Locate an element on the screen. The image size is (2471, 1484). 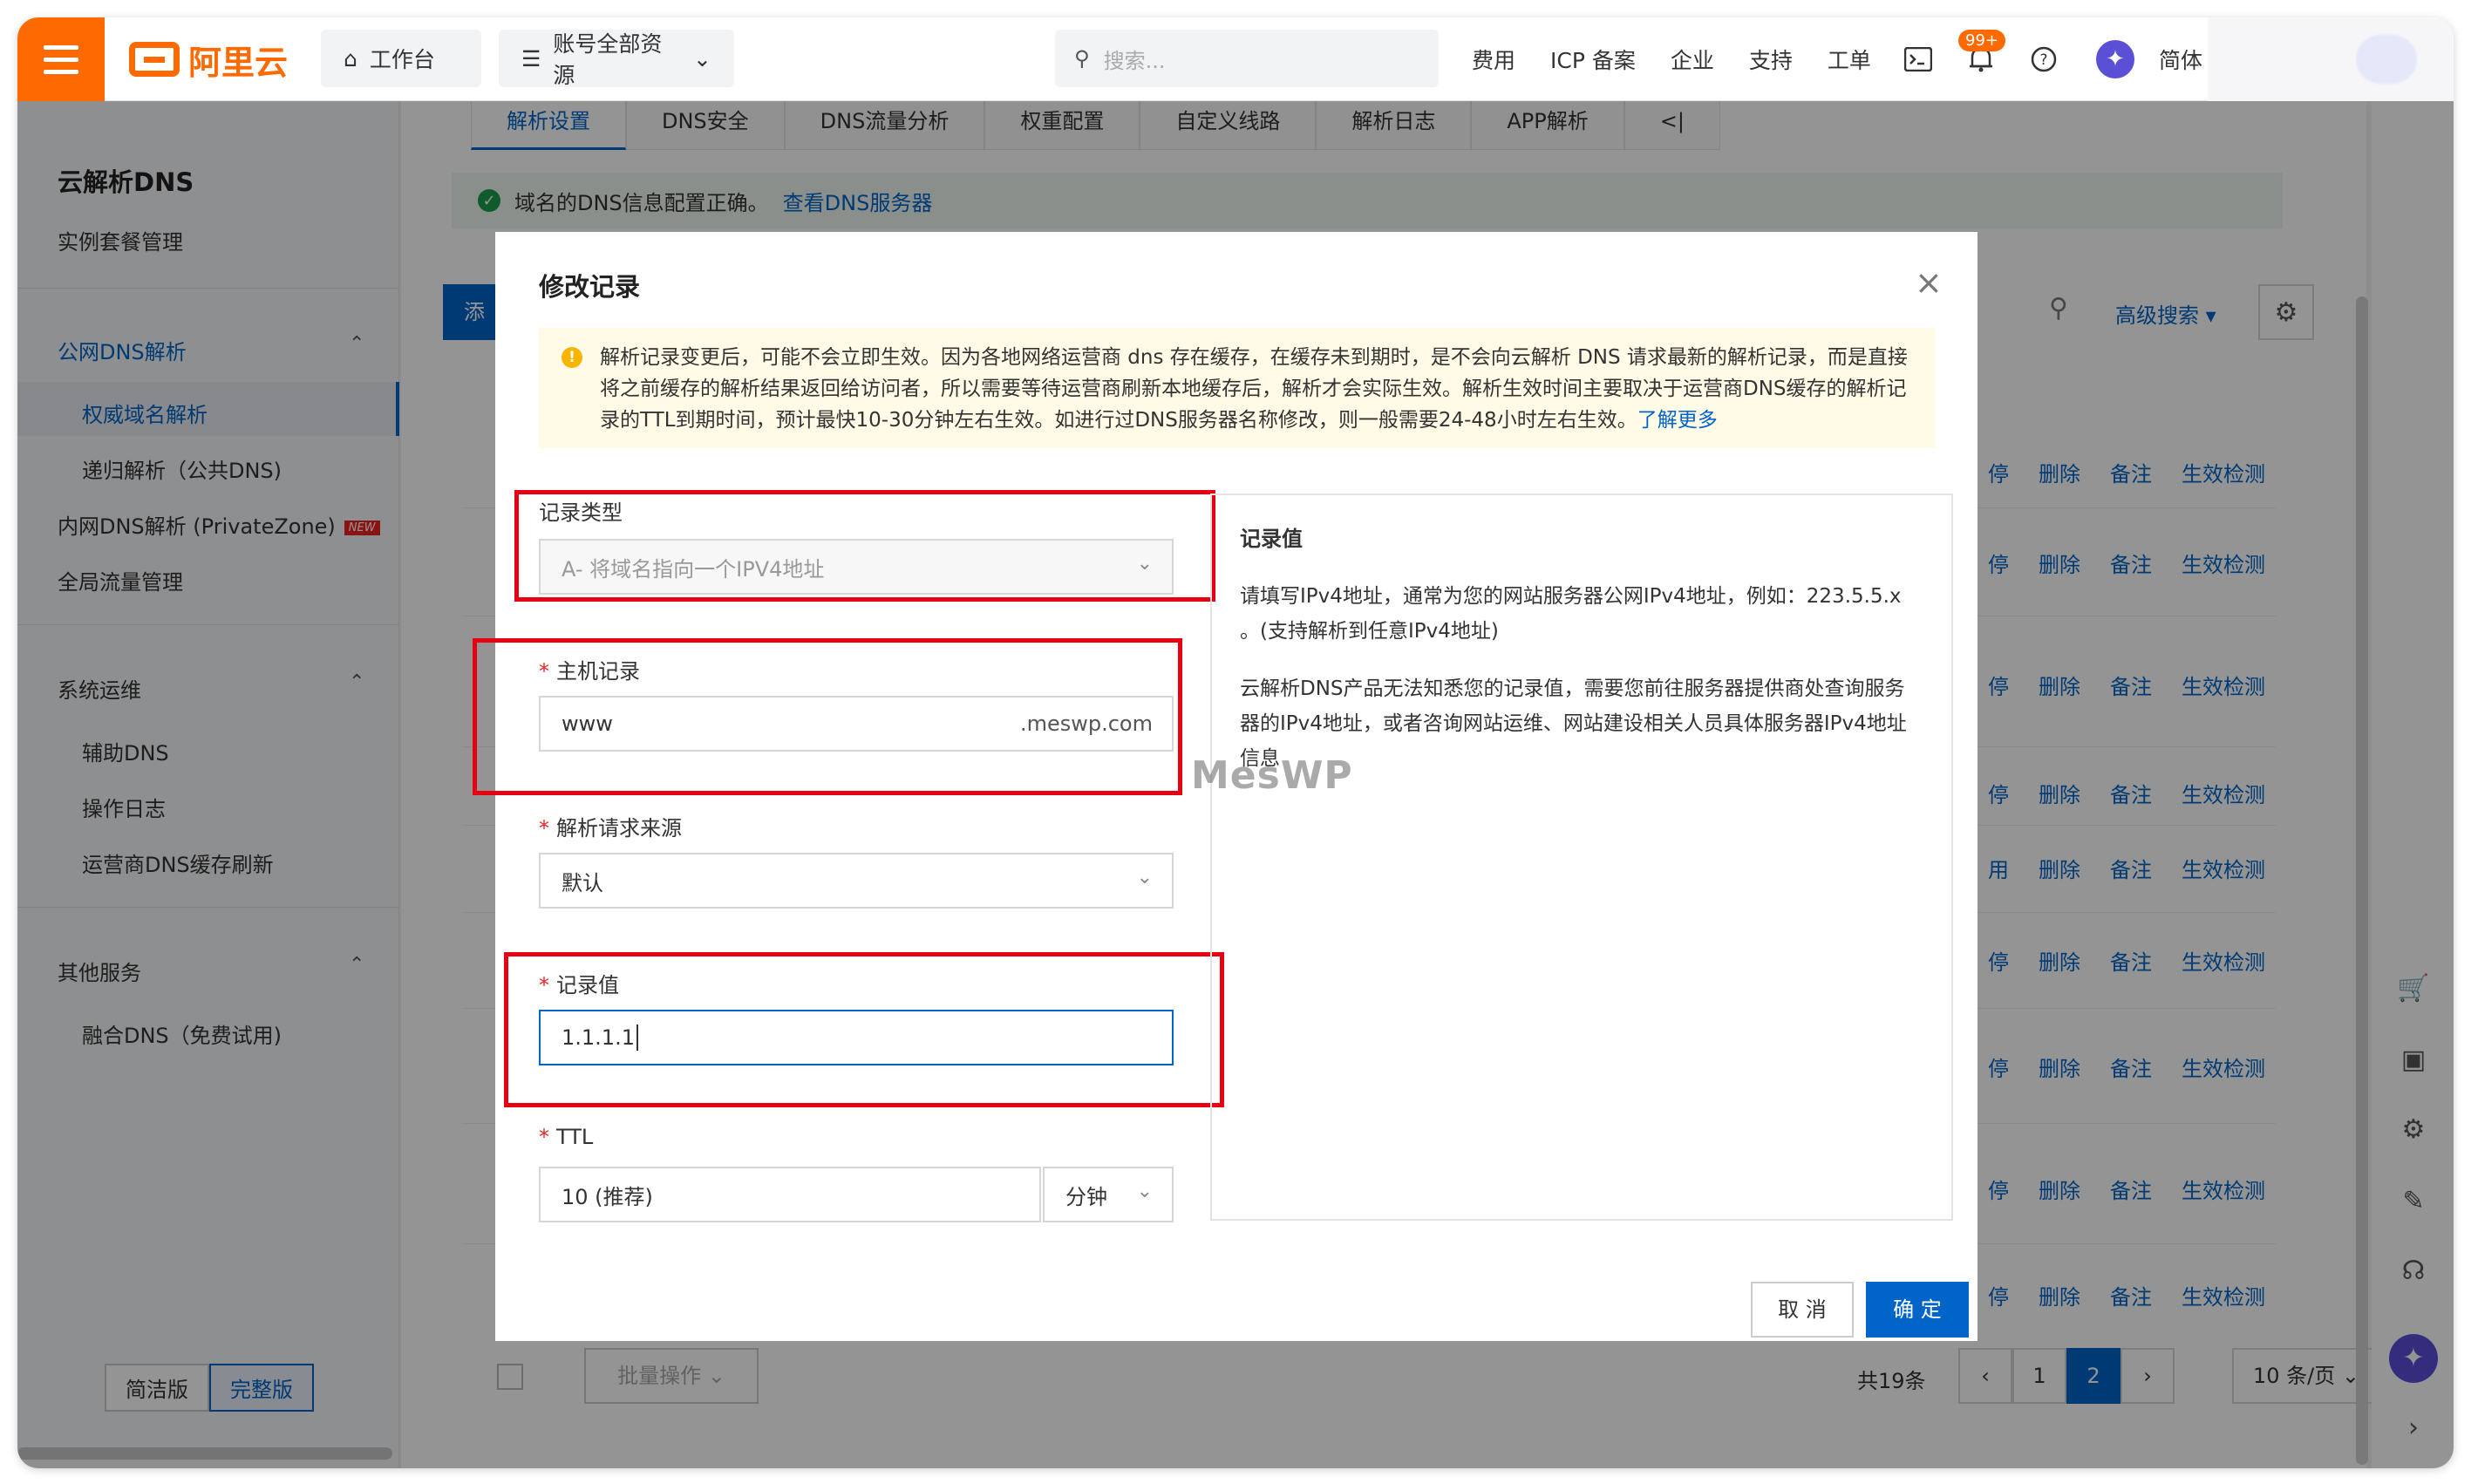
ttl-label-text: TTL is located at coordinates (575, 1137).